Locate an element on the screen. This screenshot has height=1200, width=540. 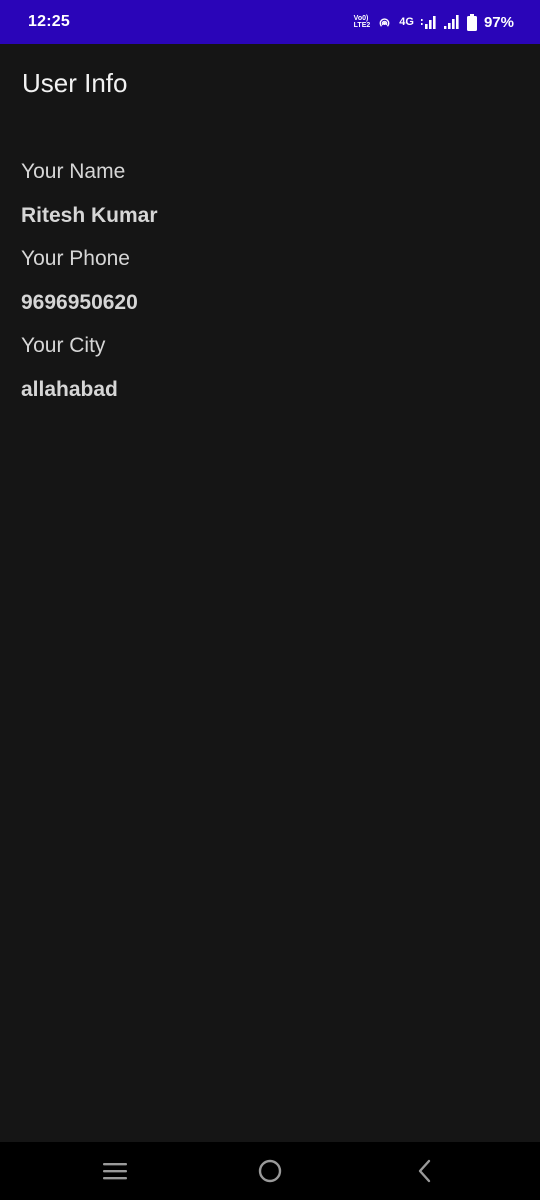
status-time: 12:25 is located at coordinates (49, 21).